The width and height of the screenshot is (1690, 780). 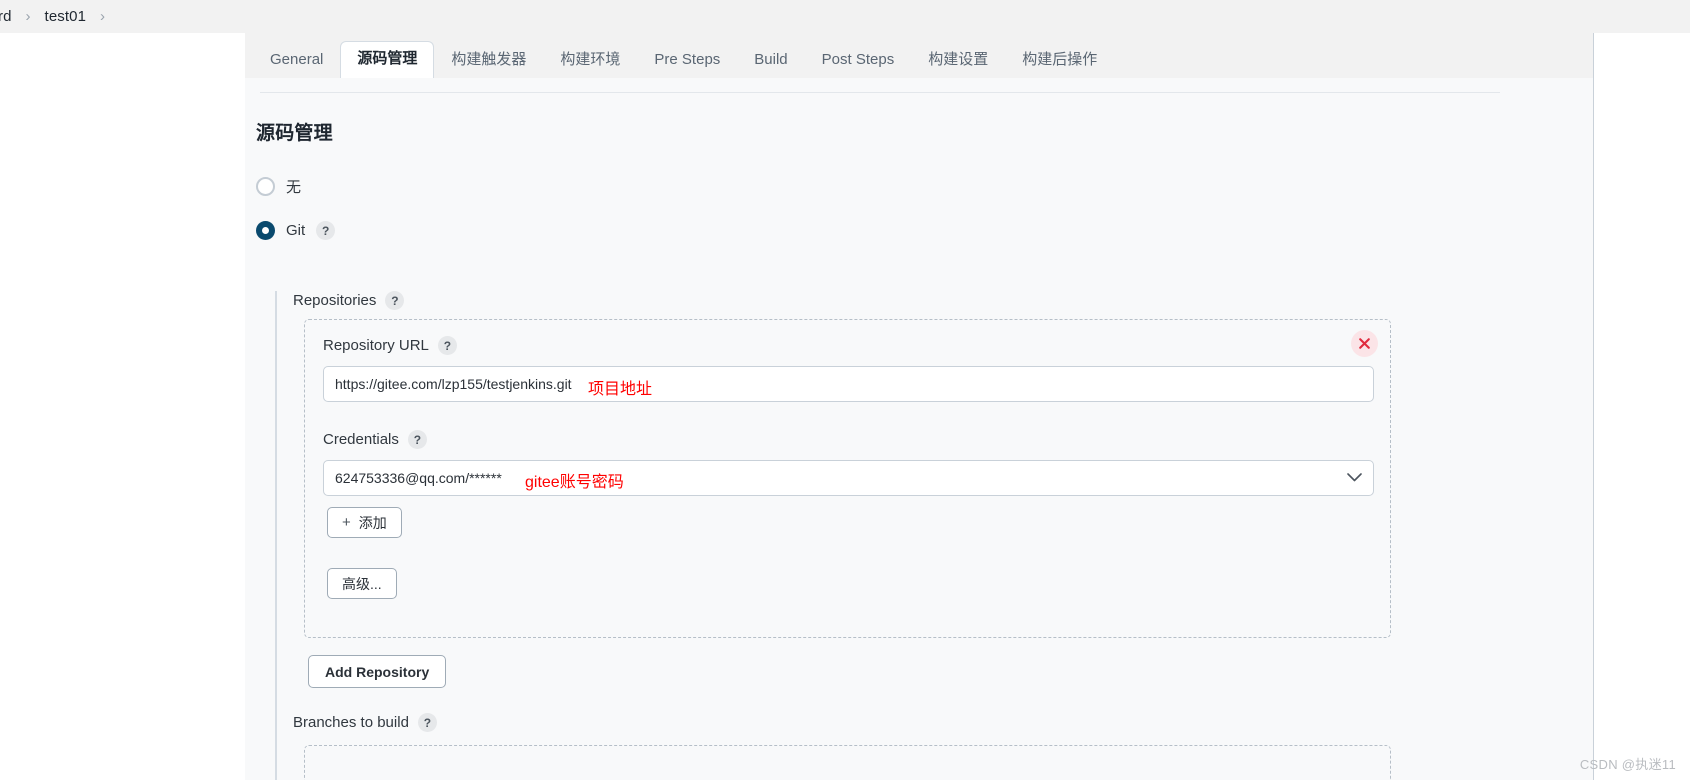 I want to click on breadcrumb-item-test01: test01, so click(x=65, y=16).